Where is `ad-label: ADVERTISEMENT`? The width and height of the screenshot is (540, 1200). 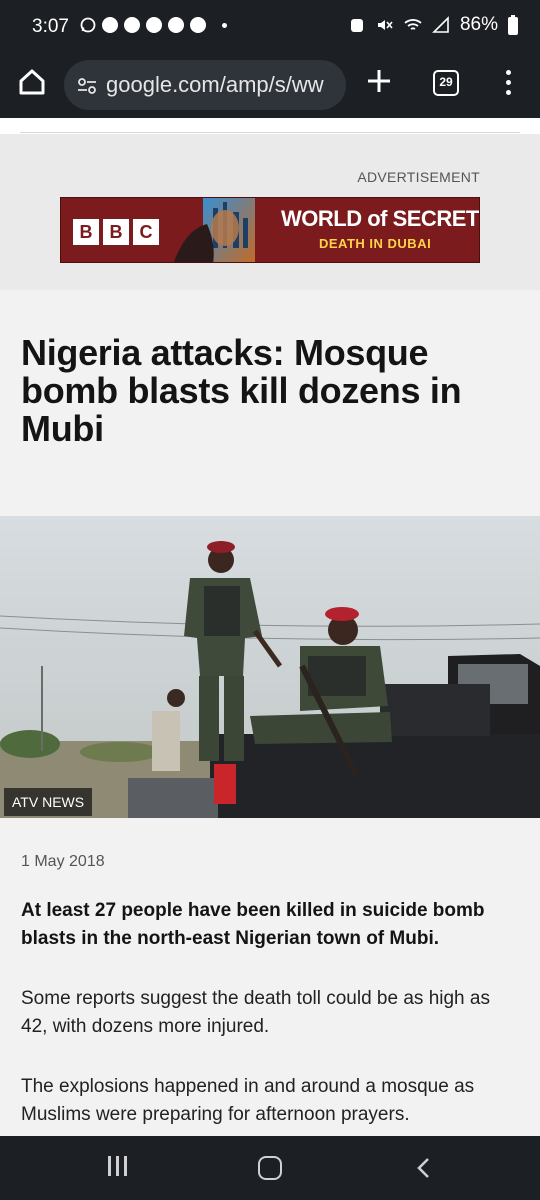
ad-label: ADVERTISEMENT is located at coordinates (418, 177).